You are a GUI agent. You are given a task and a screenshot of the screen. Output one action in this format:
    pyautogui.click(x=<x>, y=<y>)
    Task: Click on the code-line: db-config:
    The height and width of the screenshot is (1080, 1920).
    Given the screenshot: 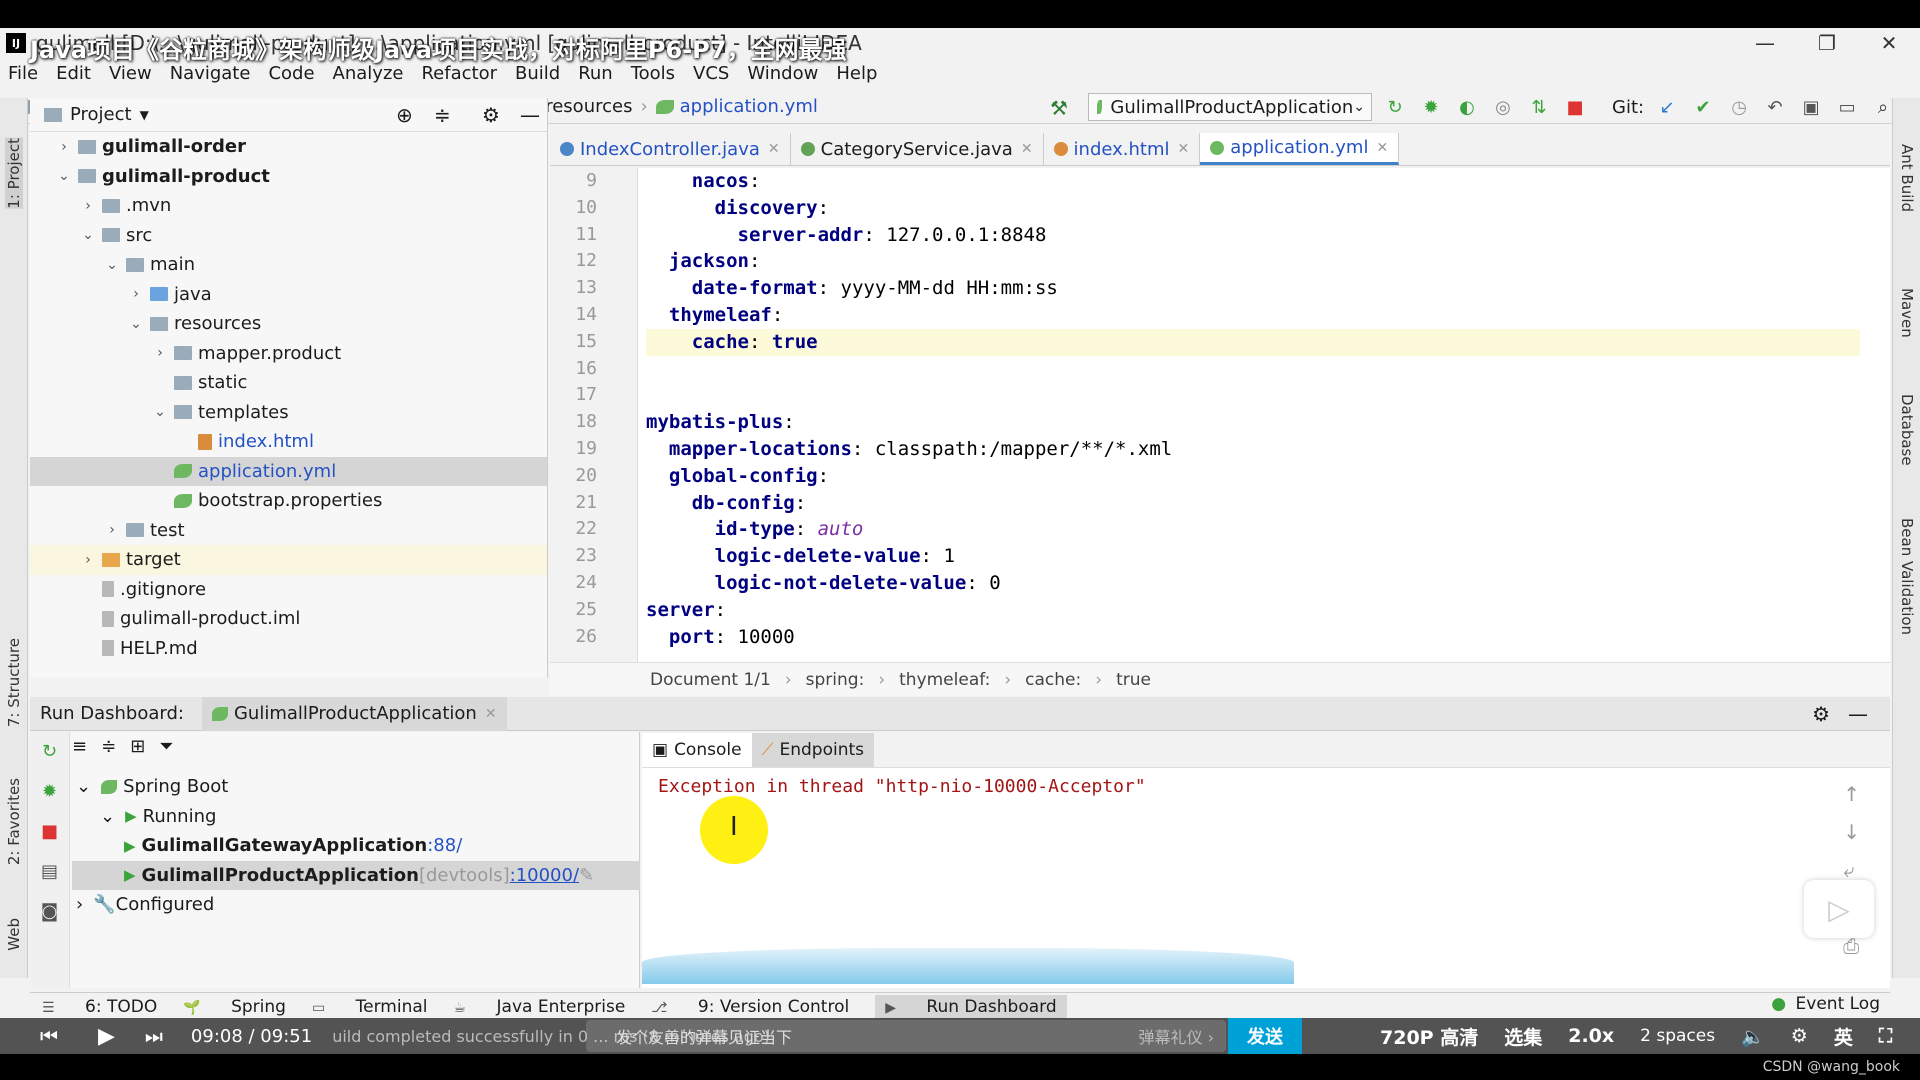 What is the action you would take?
    pyautogui.click(x=1253, y=503)
    